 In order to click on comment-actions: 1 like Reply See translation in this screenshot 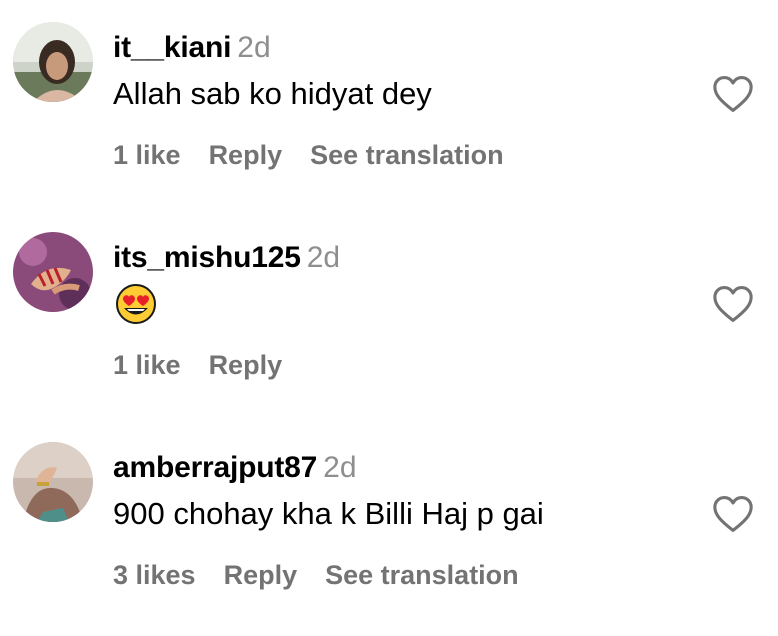, I will do `click(322, 155)`.